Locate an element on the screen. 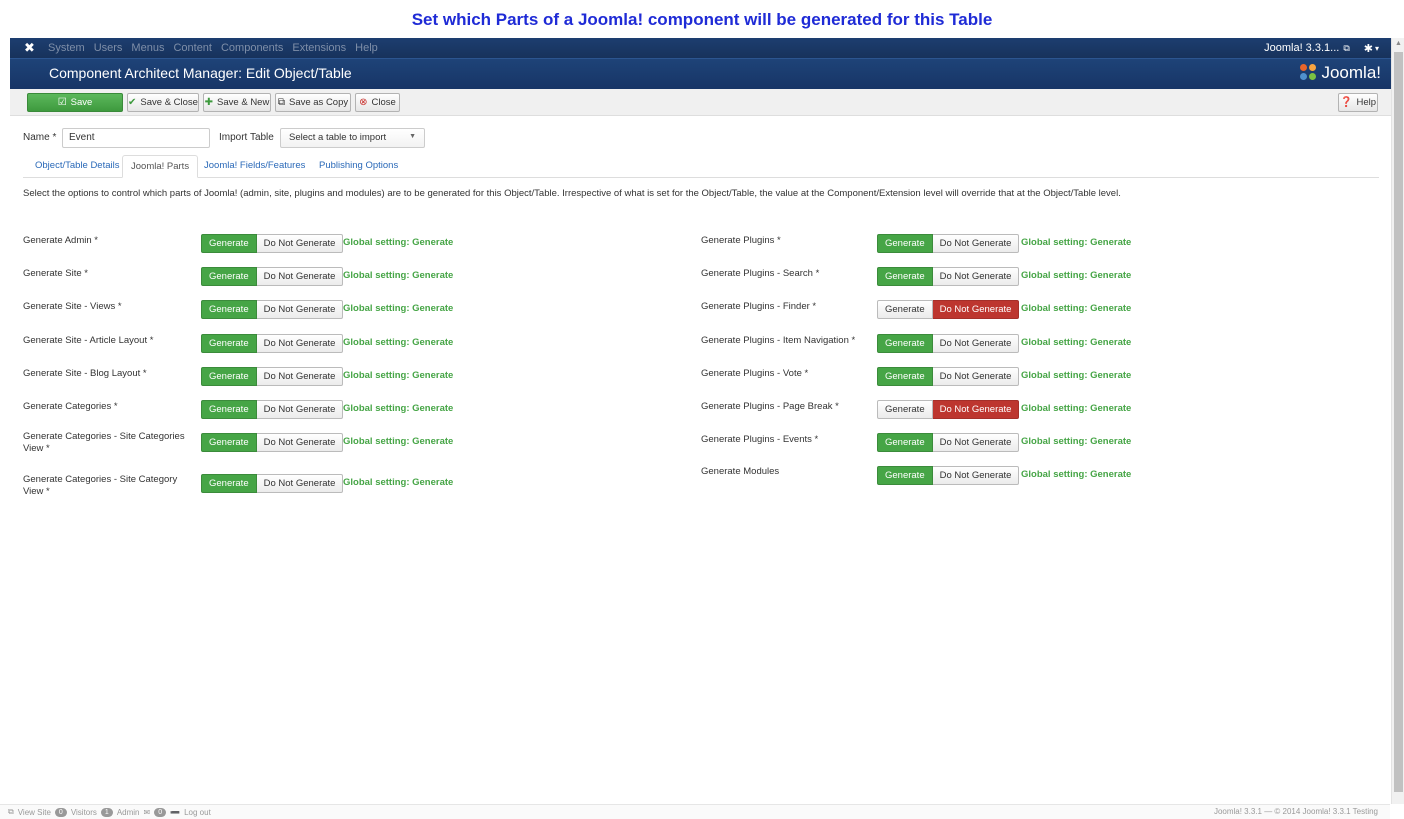 This screenshot has width=1404, height=819. save-new-button: ✚ Save & New is located at coordinates (237, 102).